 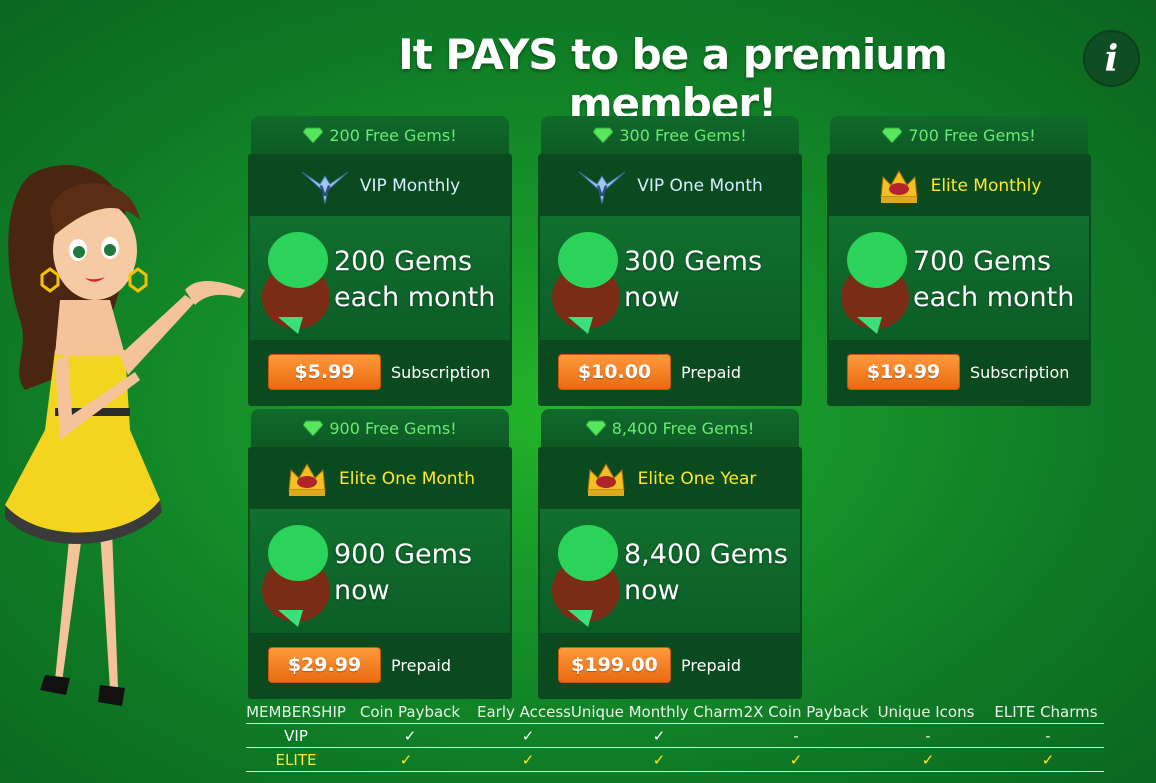 What do you see at coordinates (1046, 712) in the screenshot?
I see `column-header: ELITE Charms` at bounding box center [1046, 712].